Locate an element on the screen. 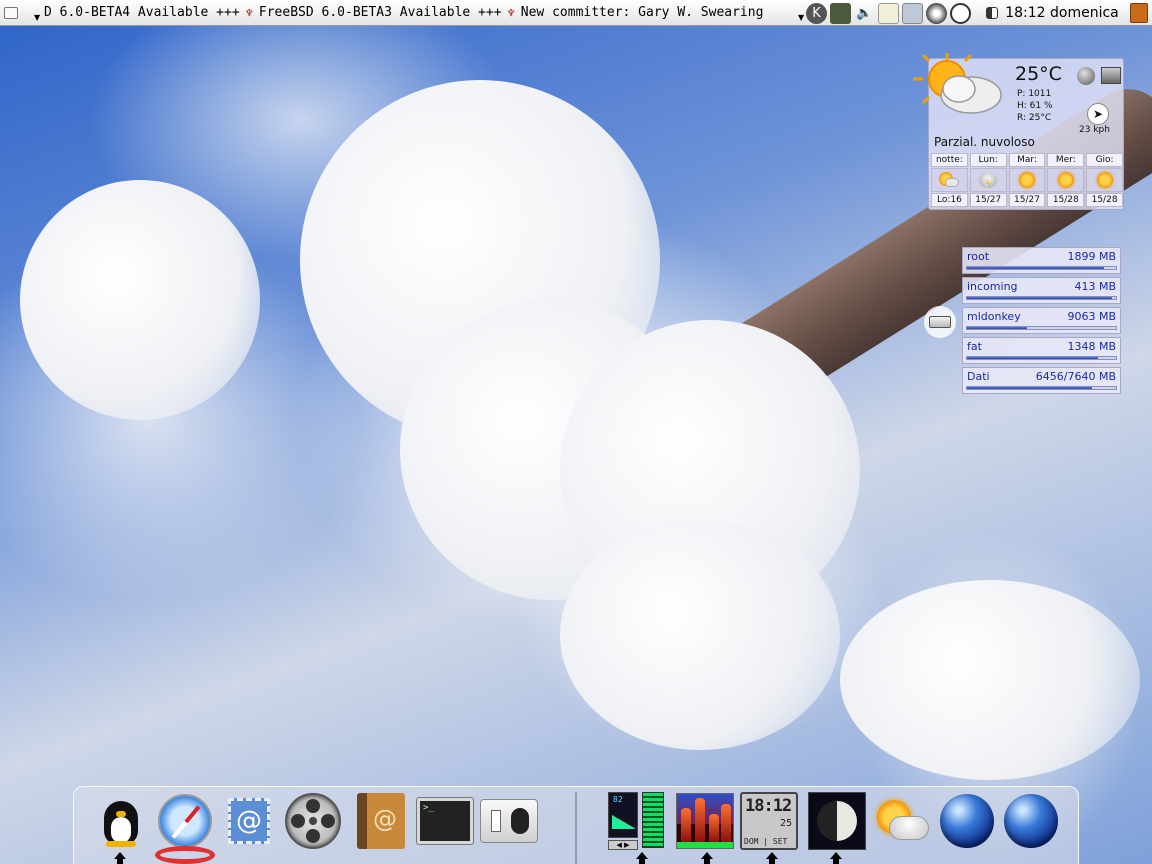 Image resolution: width=1152 pixels, height=864 pixels. partly-cloudy-icon is located at coordinates (957, 83).